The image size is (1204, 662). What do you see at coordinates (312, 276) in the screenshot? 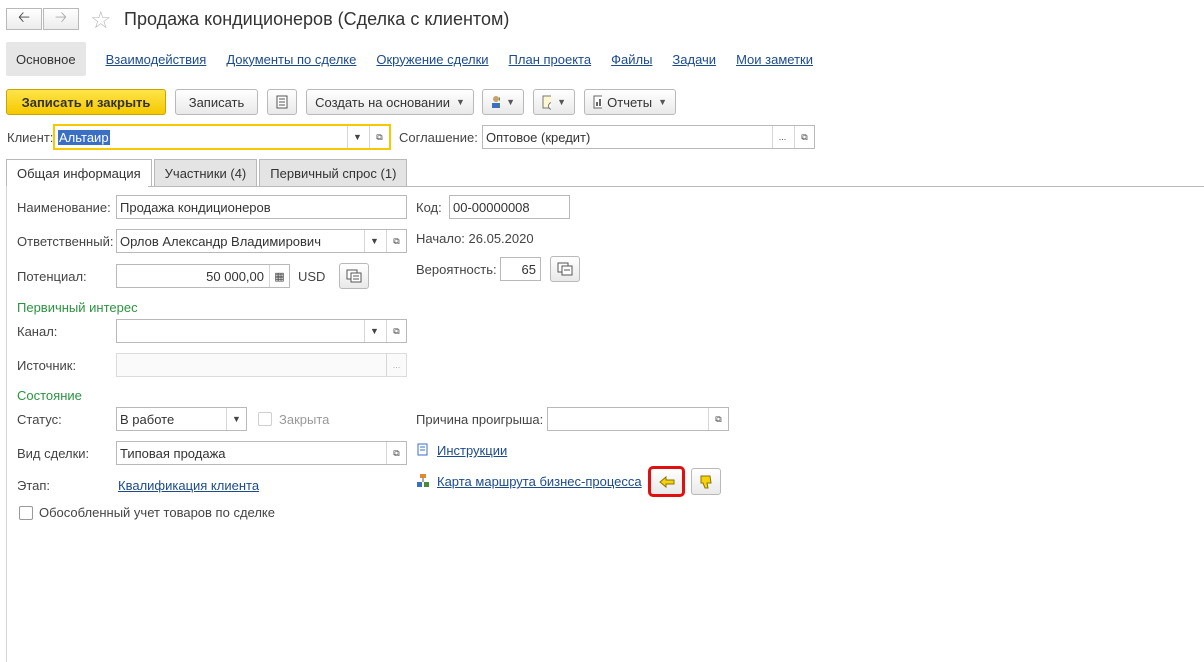
I see `currency: USD` at bounding box center [312, 276].